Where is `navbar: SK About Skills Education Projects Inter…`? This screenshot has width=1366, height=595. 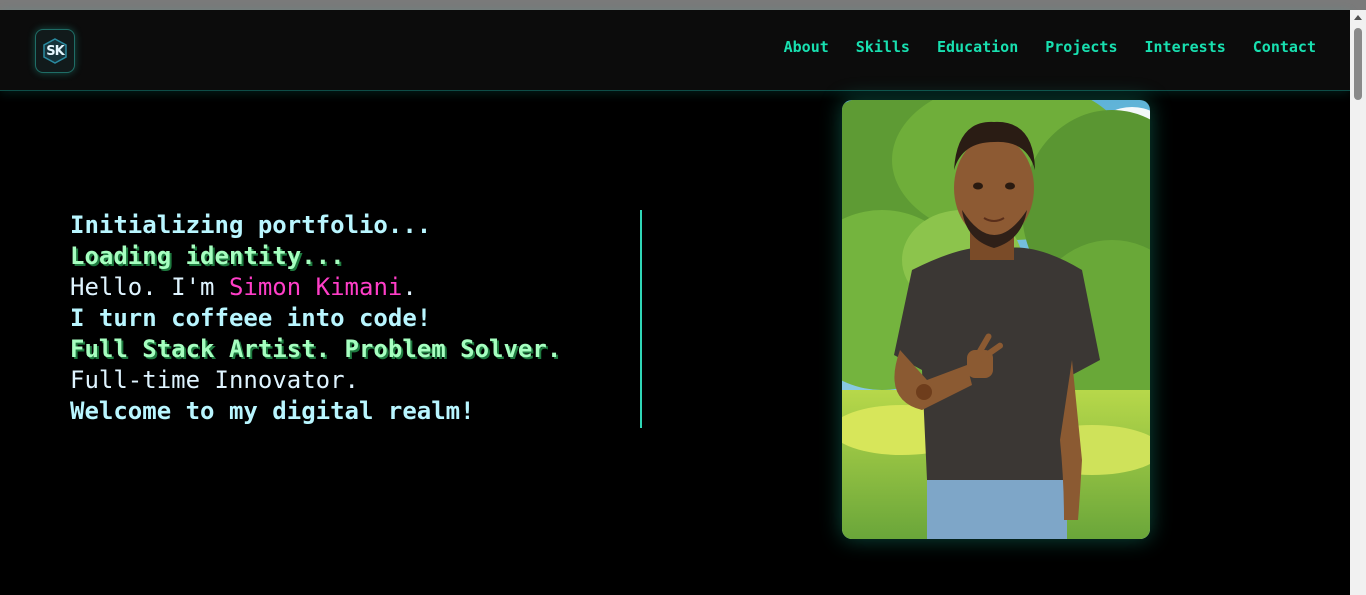 navbar: SK About Skills Education Projects Inter… is located at coordinates (675, 50).